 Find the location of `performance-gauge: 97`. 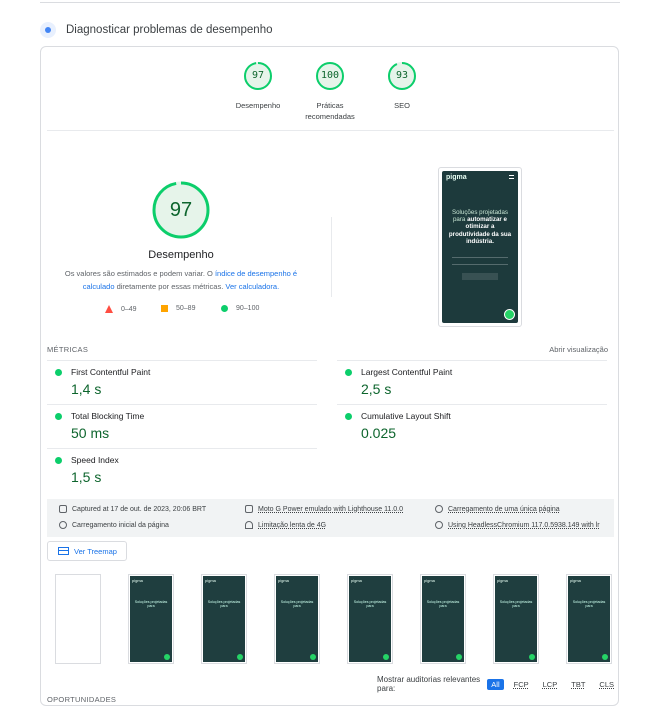

performance-gauge: 97 is located at coordinates (181, 210).